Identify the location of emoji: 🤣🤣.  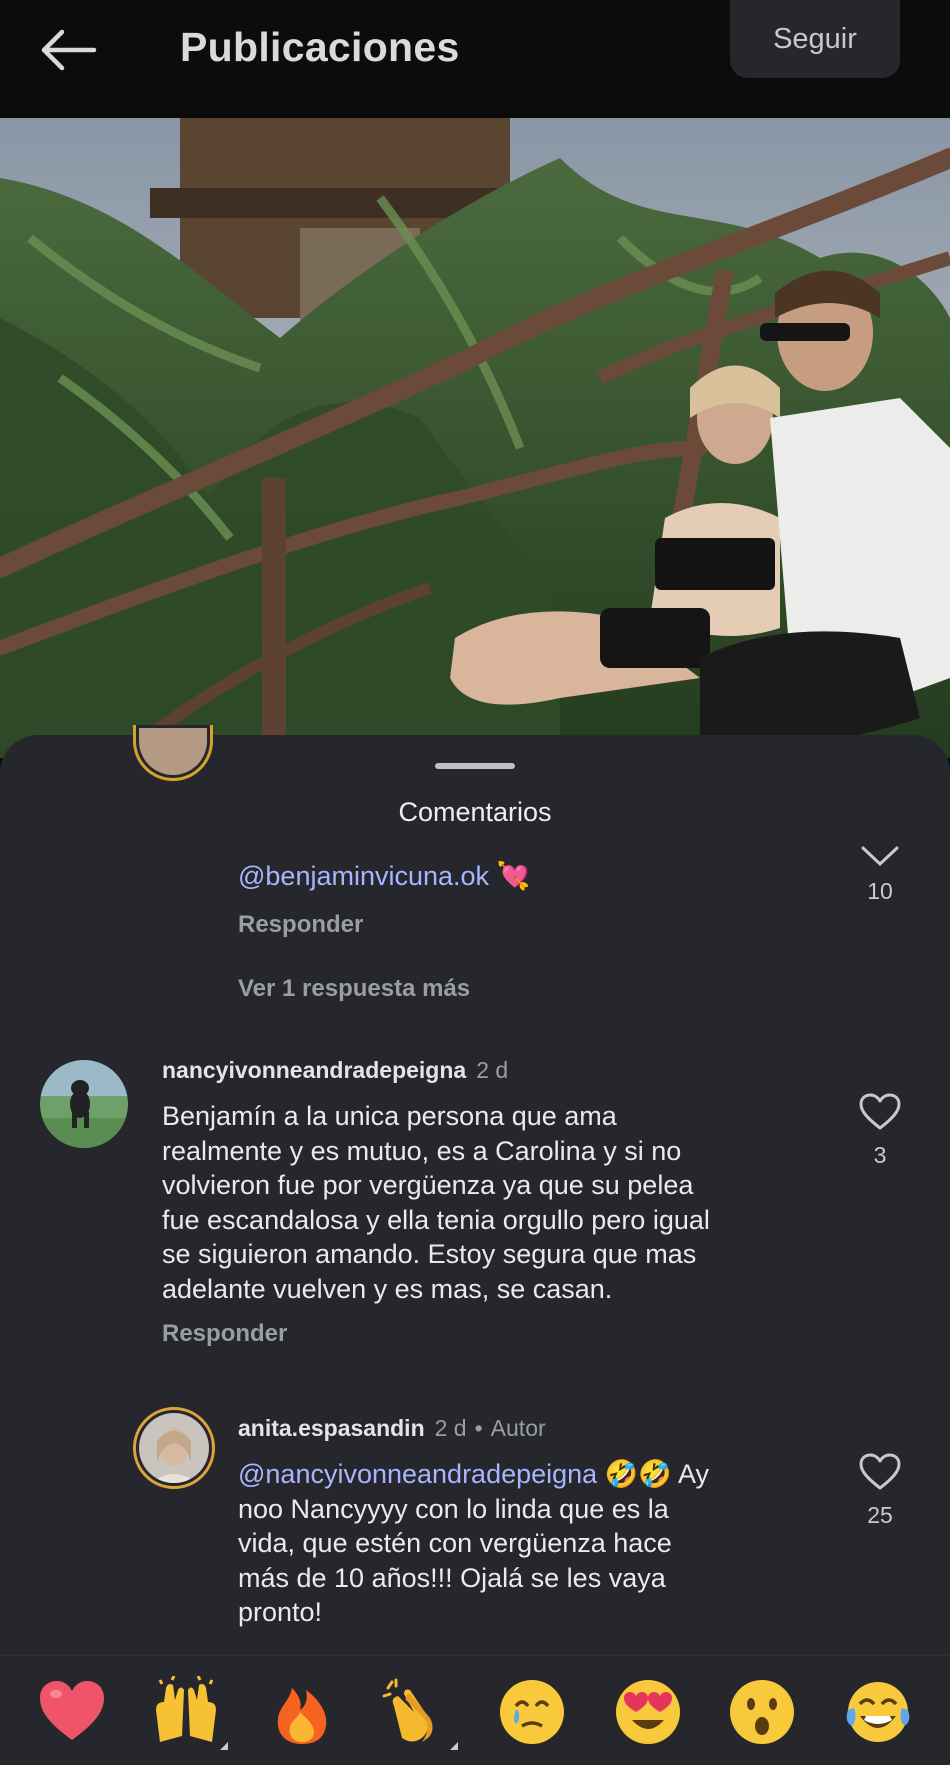
(638, 1474).